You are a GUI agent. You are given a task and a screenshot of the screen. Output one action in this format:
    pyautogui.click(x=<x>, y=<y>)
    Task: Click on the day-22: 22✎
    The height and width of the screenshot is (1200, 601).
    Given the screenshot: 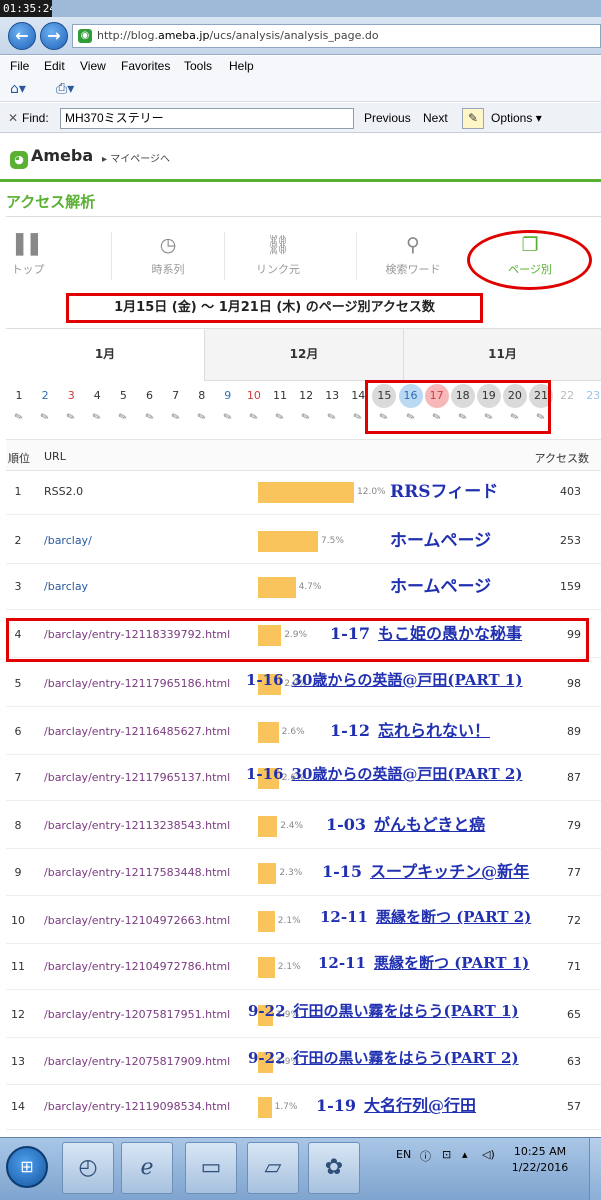 What is the action you would take?
    pyautogui.click(x=567, y=403)
    